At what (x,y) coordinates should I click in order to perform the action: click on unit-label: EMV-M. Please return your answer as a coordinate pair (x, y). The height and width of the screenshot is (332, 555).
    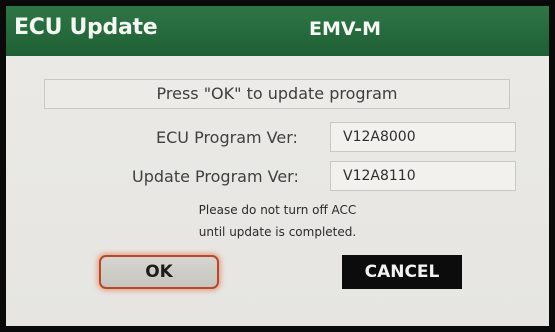
    Looking at the image, I should click on (345, 29).